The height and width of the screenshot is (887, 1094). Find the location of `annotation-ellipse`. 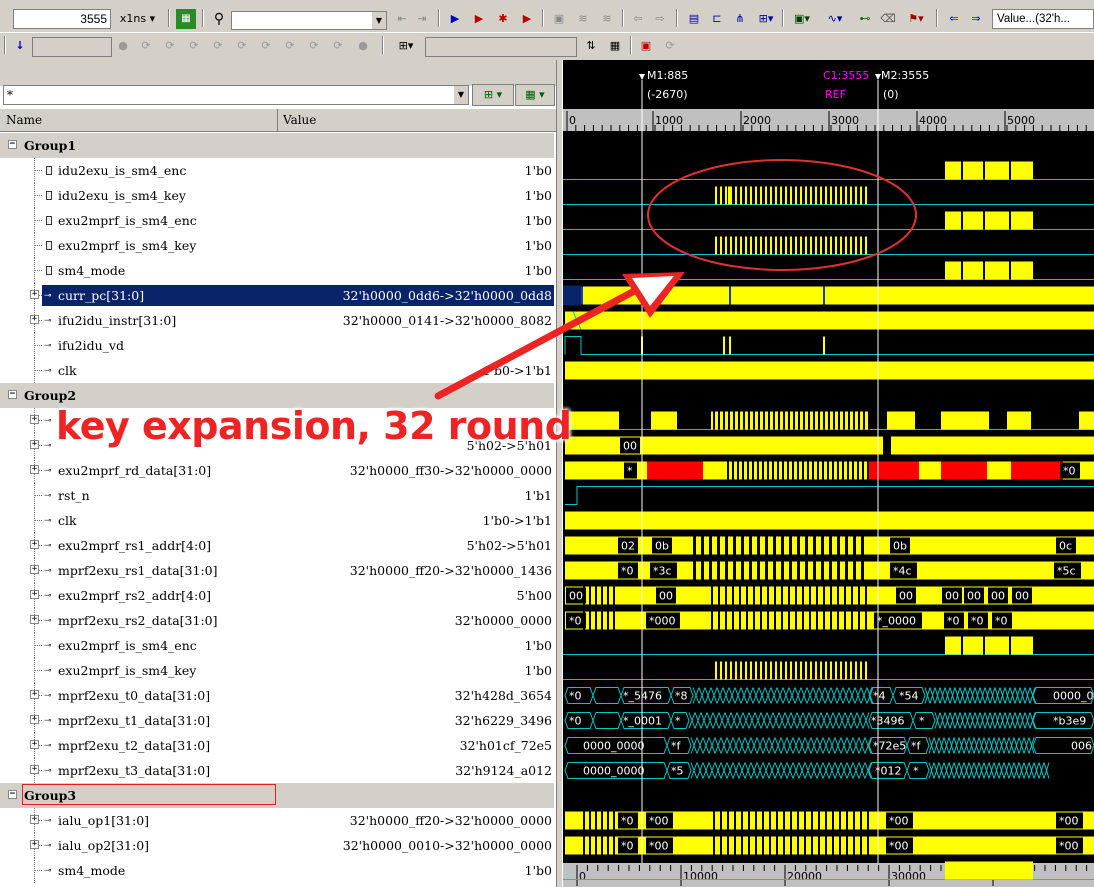

annotation-ellipse is located at coordinates (782, 215).